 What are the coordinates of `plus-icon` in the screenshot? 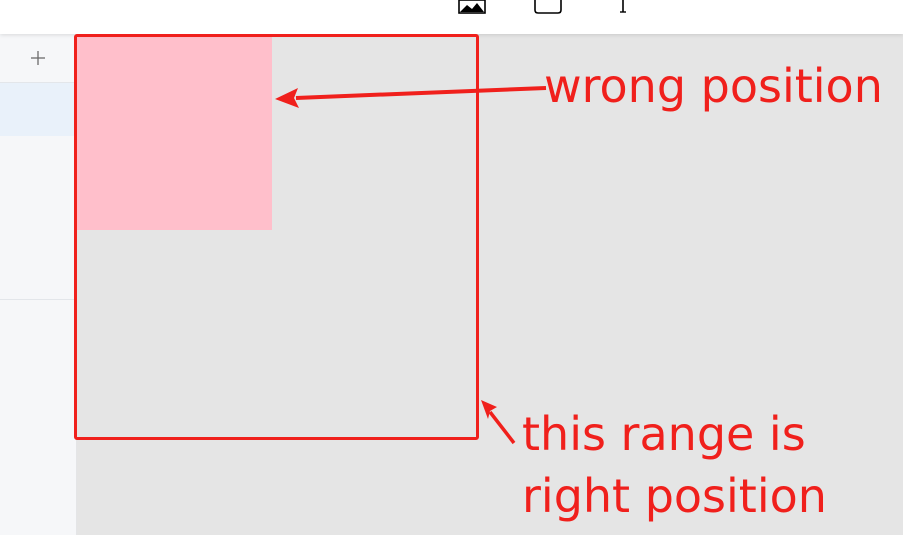 It's located at (38, 58).